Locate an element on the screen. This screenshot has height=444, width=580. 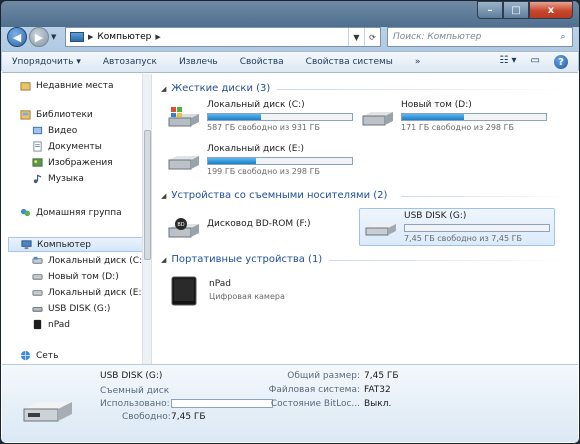
homegroup-icon is located at coordinates (25, 212).